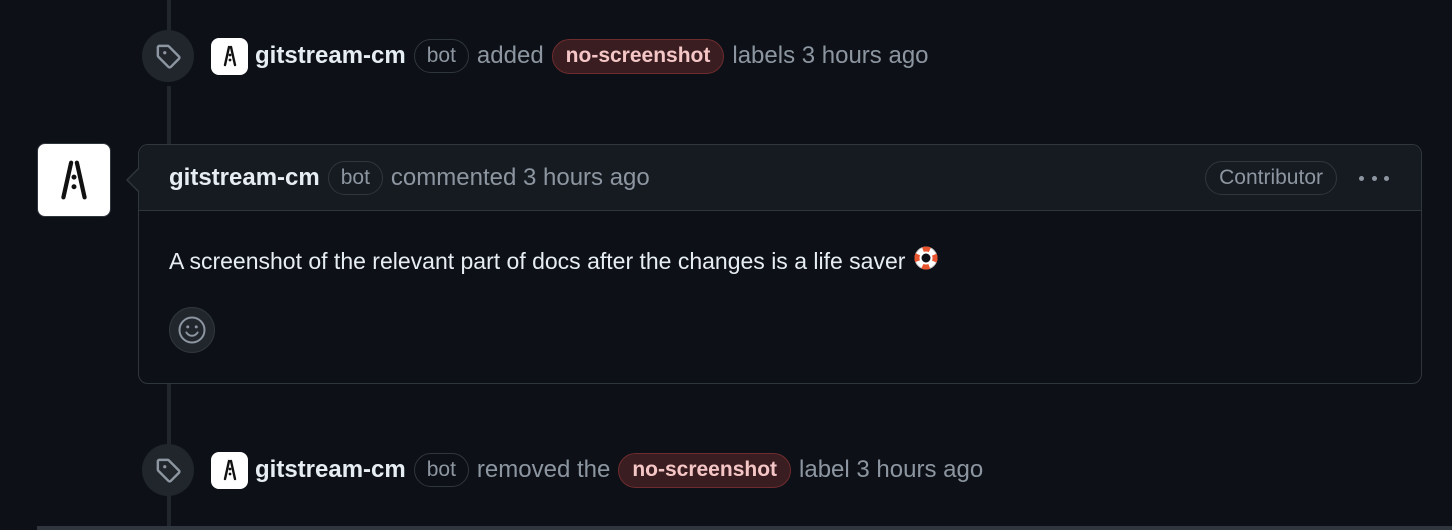 Image resolution: width=1452 pixels, height=530 pixels. What do you see at coordinates (830, 55) in the screenshot?
I see `event-time-text: labels 3 hours ago` at bounding box center [830, 55].